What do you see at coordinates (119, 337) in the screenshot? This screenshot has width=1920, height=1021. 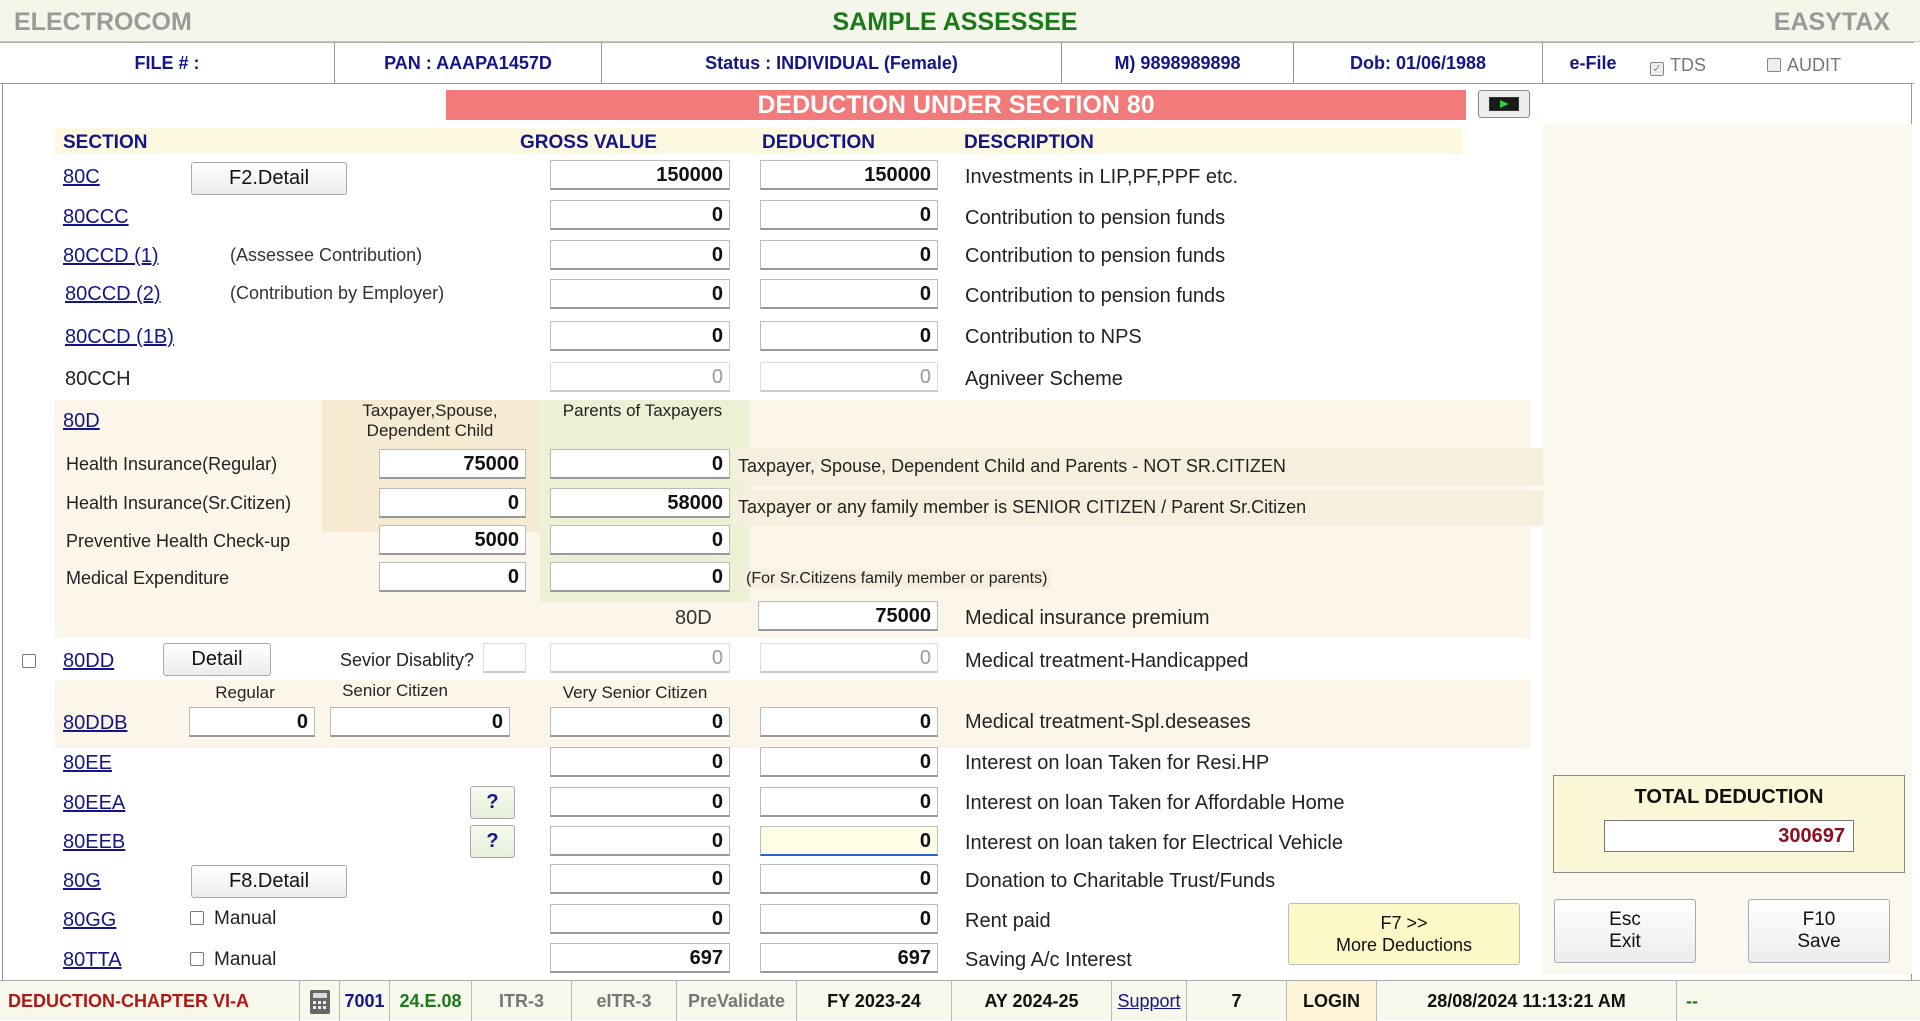 I see `section-80ccd1b-link: 80CCD (1B)` at bounding box center [119, 337].